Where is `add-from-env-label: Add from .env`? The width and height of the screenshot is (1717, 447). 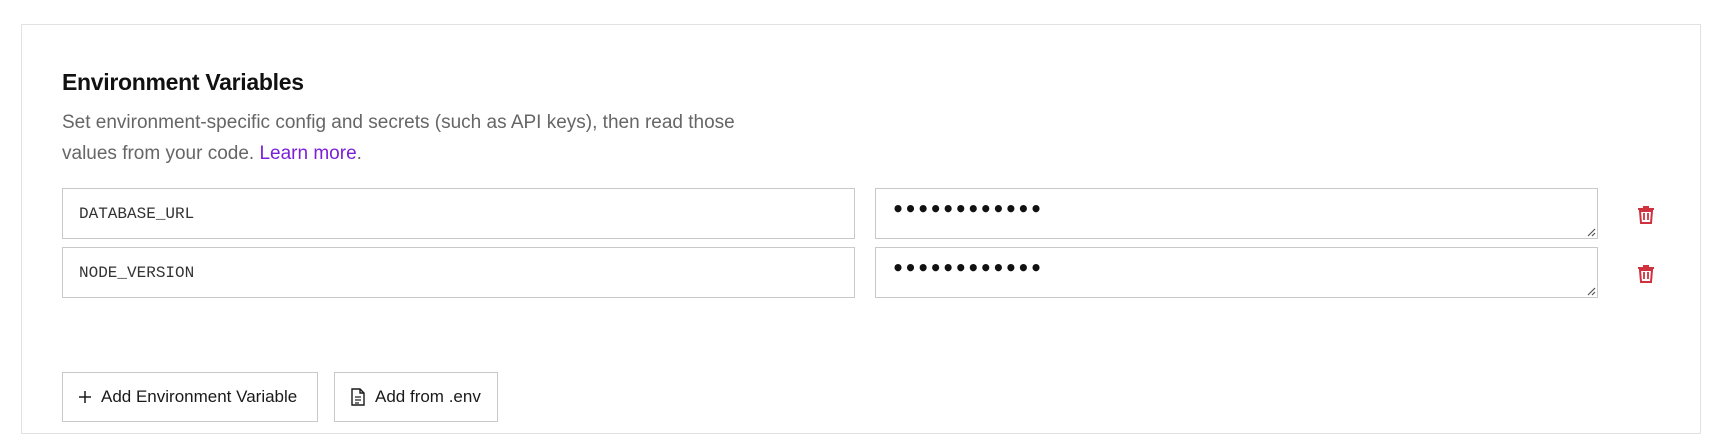 add-from-env-label: Add from .env is located at coordinates (428, 396).